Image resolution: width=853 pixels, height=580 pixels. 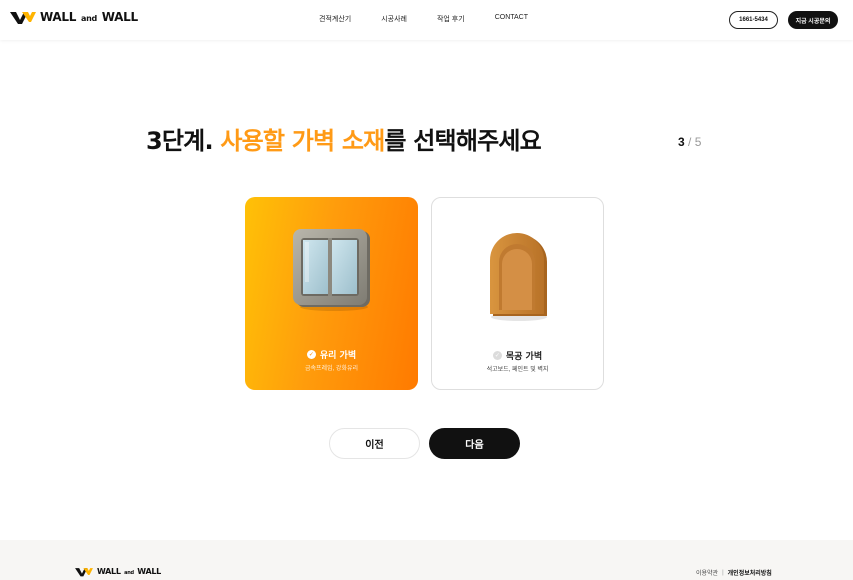 I want to click on page-title: 3단계. 사용할 가벽 소재를 선택해주세요, so click(x=344, y=141).